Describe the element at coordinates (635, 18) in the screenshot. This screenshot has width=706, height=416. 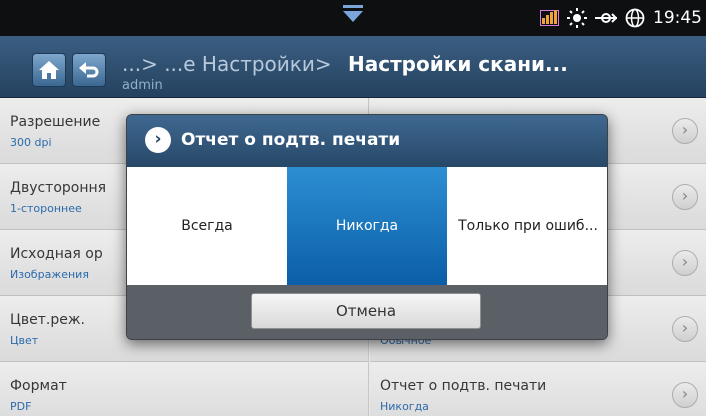
I see `globe-icon` at that location.